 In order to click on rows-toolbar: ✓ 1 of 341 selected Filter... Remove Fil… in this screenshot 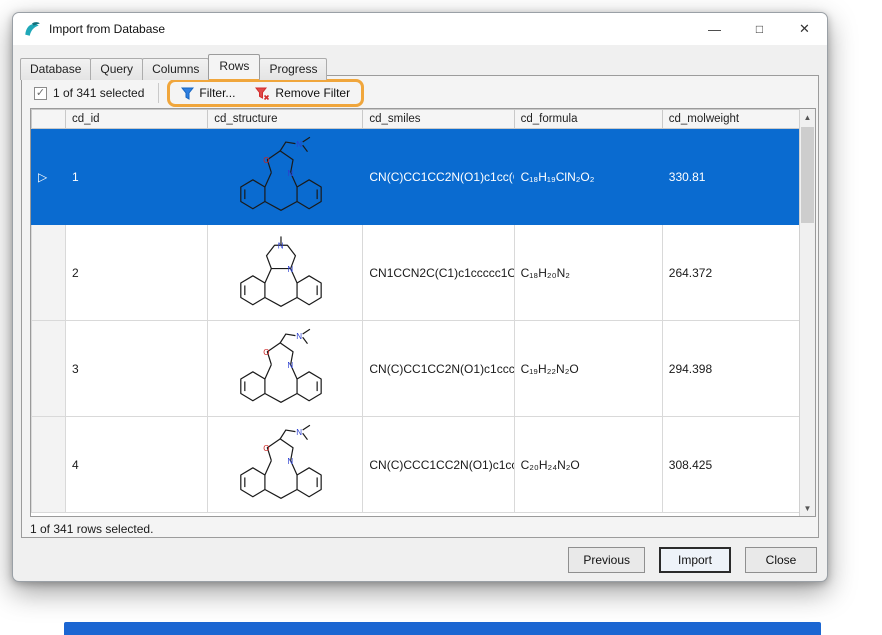, I will do `click(196, 93)`.